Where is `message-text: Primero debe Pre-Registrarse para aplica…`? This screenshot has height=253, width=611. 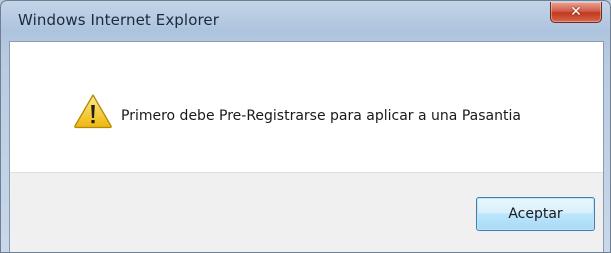
message-text: Primero debe Pre-Registrarse para aplica… is located at coordinates (321, 116).